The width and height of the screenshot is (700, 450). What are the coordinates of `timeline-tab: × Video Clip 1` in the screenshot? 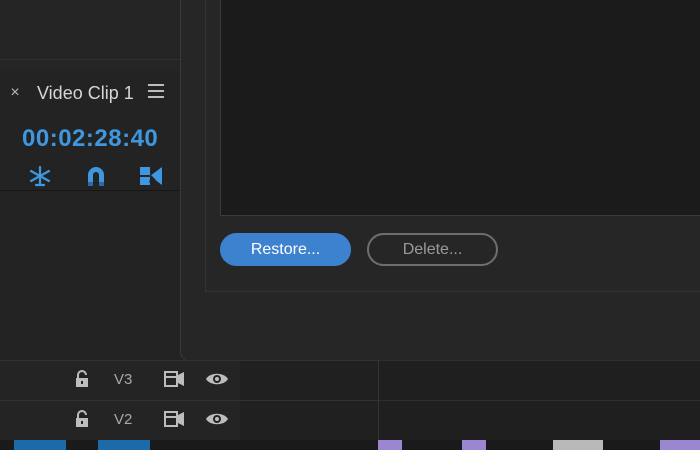 It's located at (90, 93).